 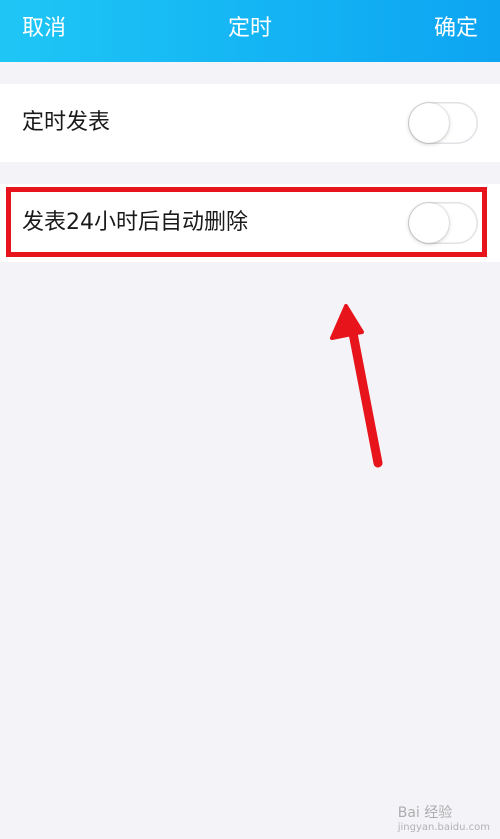 What do you see at coordinates (135, 222) in the screenshot?
I see `auto-delete-label: 发表24小时后自动删除` at bounding box center [135, 222].